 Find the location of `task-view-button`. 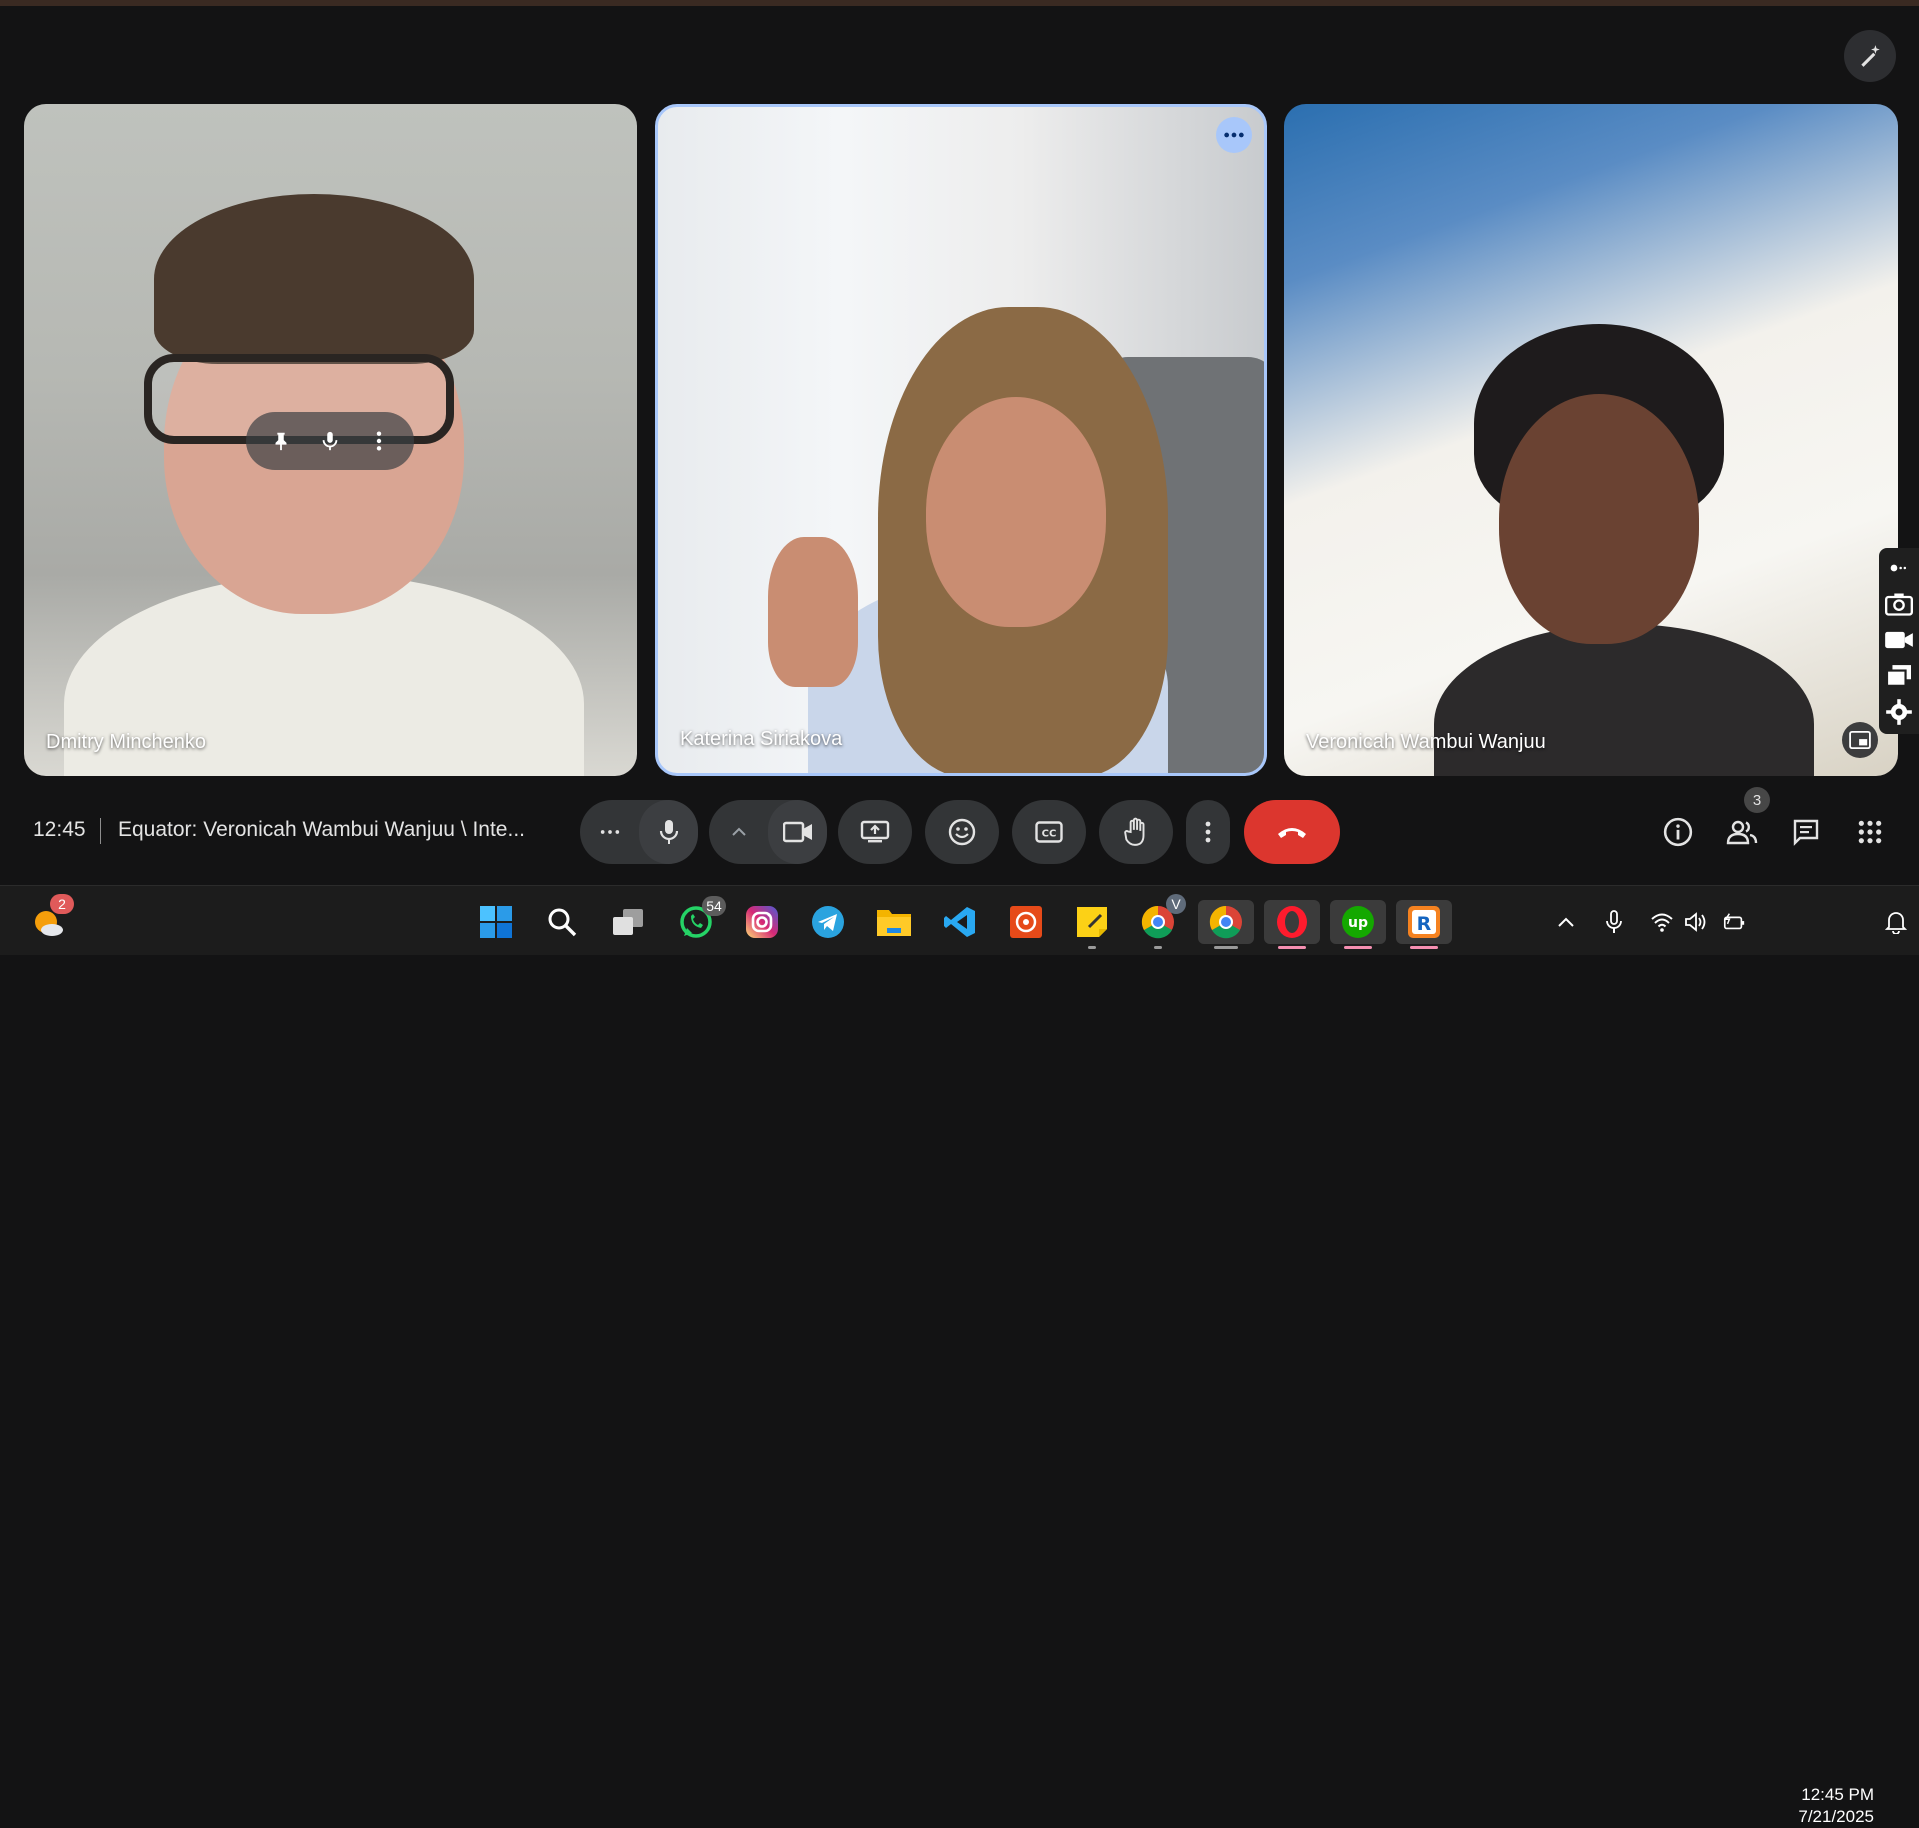

task-view-button is located at coordinates (628, 922).